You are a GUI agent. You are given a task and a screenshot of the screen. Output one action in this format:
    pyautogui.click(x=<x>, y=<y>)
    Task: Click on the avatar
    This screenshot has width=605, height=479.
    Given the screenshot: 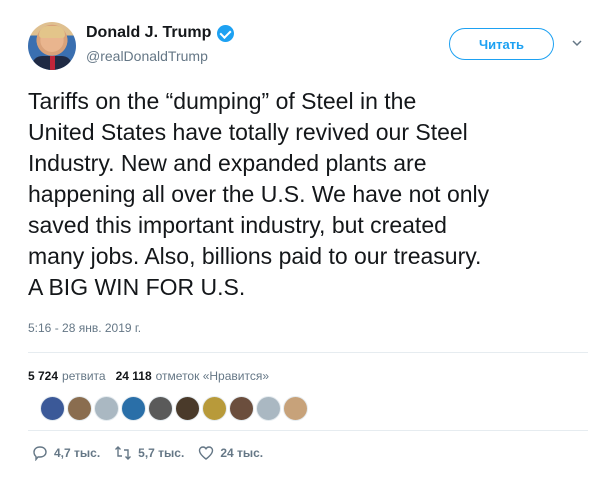 What is the action you would take?
    pyautogui.click(x=52, y=46)
    